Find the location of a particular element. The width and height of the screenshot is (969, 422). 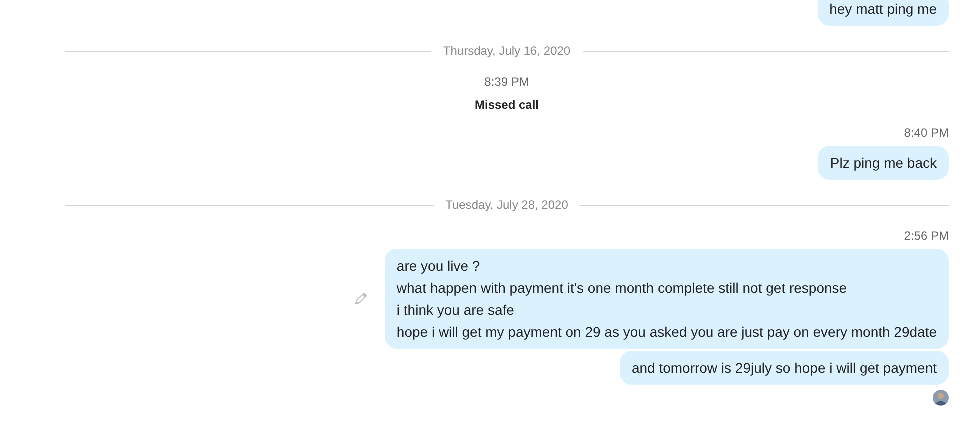

message-text: i think you are safe is located at coordinates (456, 310).